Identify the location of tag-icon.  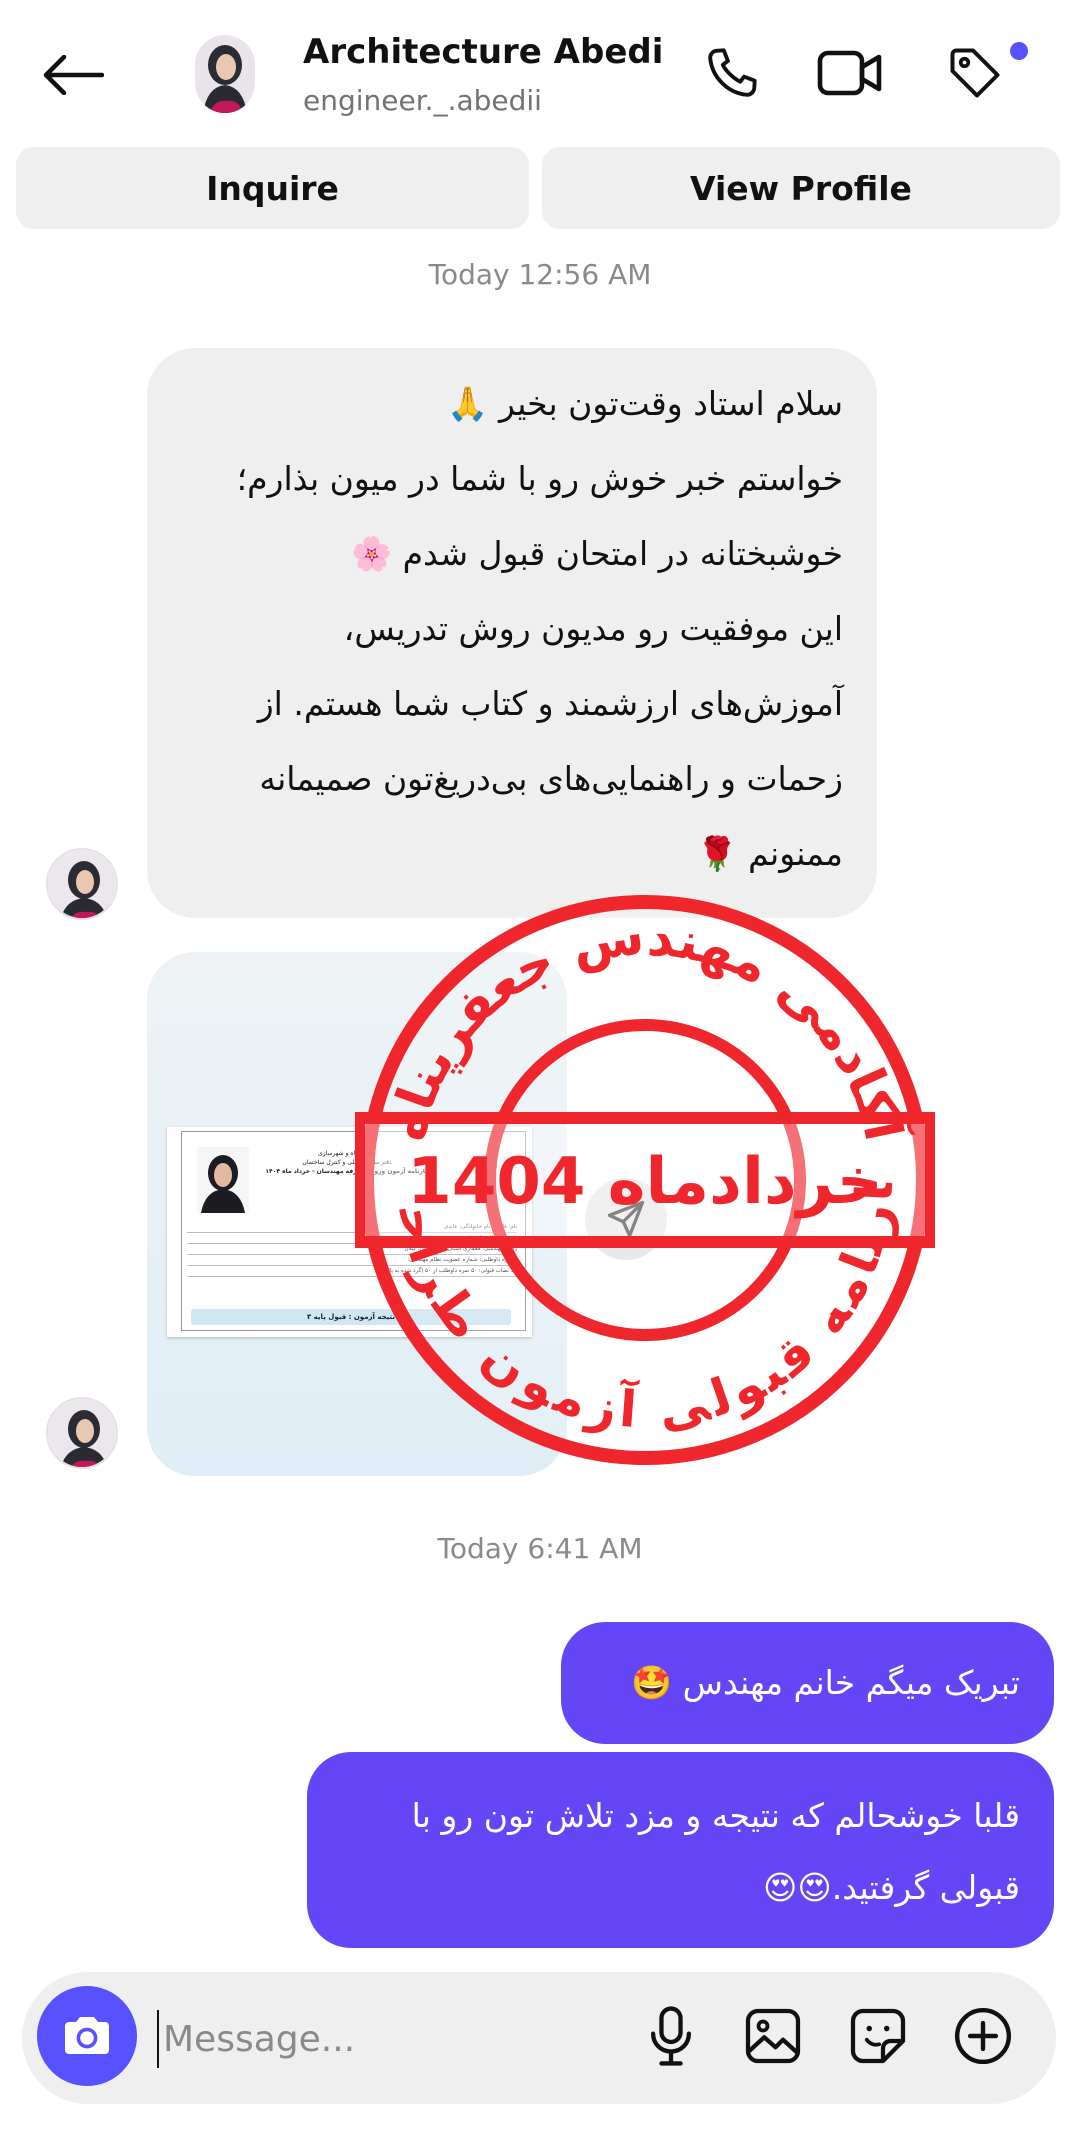
(975, 73).